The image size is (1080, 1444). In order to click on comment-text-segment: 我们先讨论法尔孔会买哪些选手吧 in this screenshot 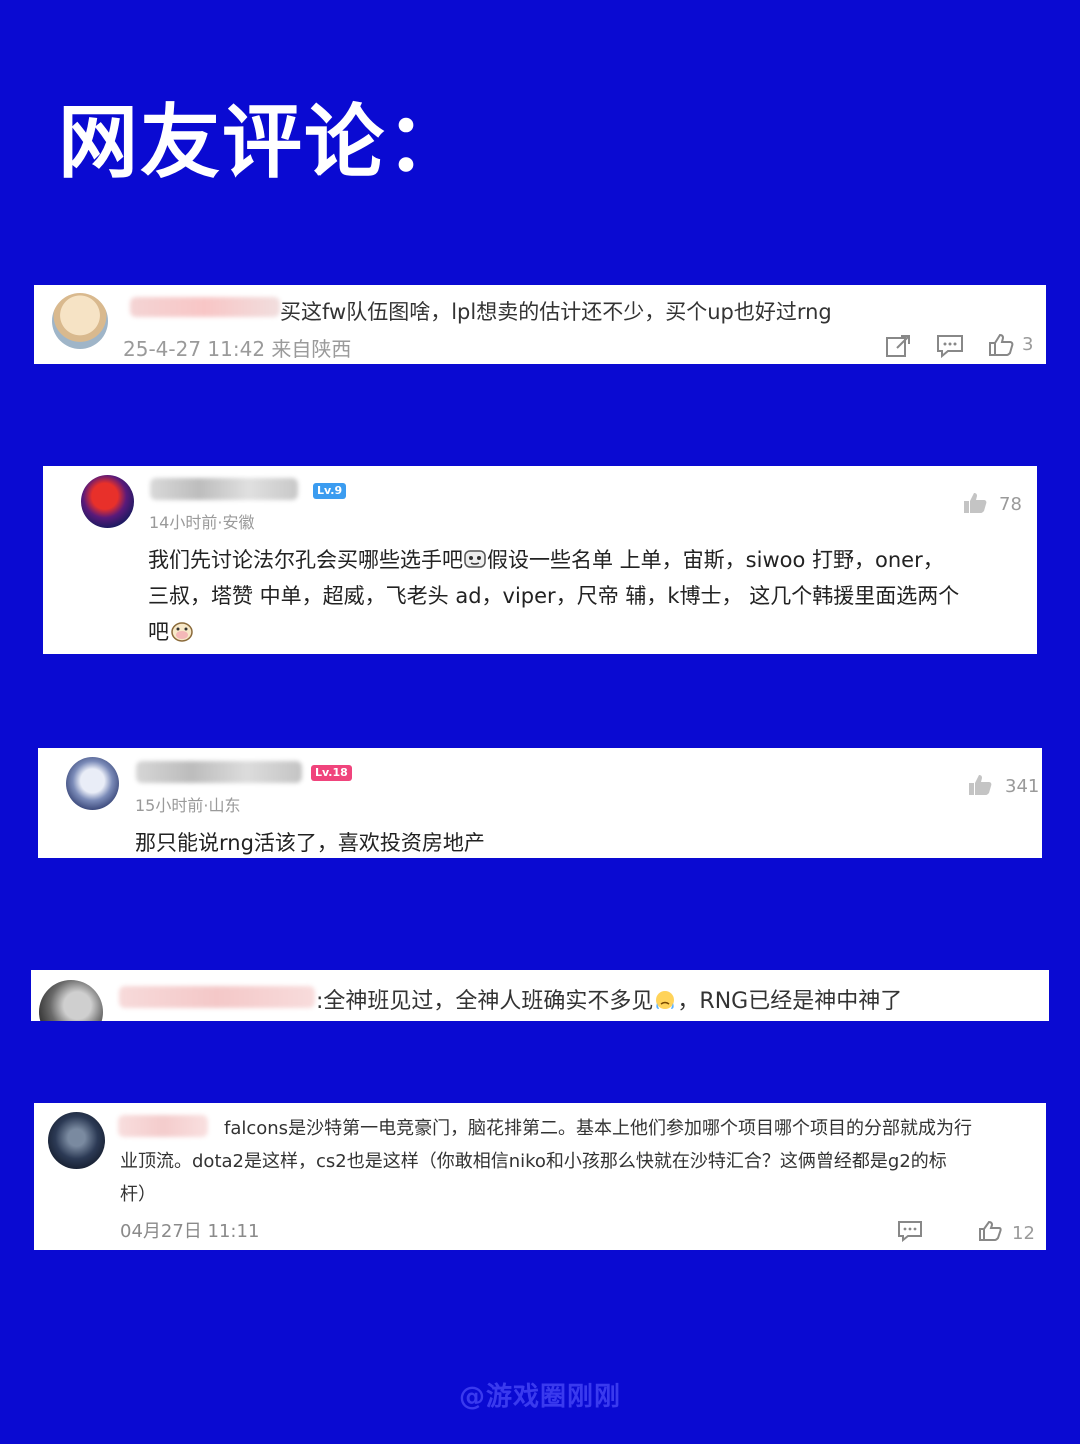, I will do `click(305, 560)`.